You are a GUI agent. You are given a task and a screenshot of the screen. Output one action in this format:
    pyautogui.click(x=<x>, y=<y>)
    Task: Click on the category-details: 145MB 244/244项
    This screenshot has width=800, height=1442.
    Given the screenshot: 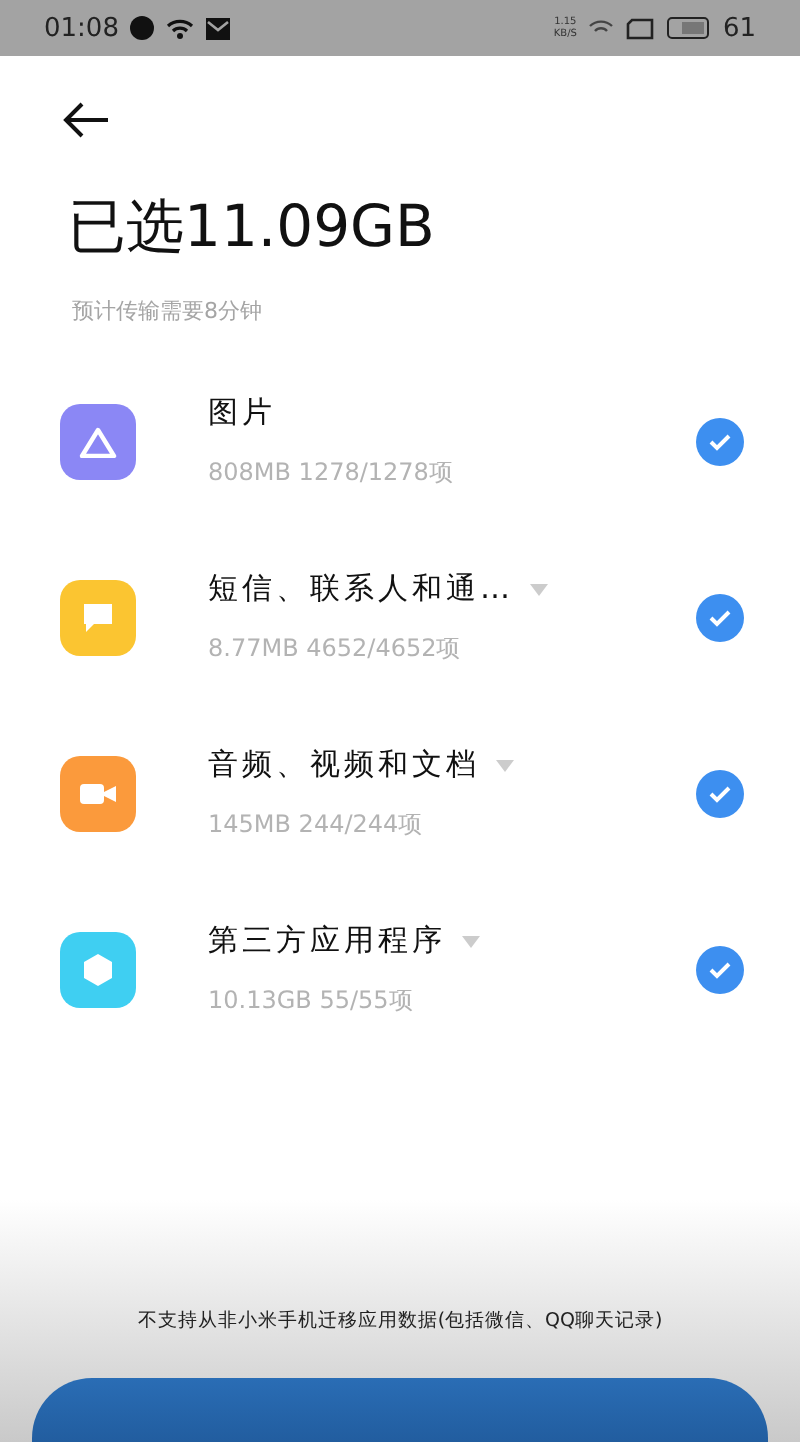 What is the action you would take?
    pyautogui.click(x=316, y=825)
    